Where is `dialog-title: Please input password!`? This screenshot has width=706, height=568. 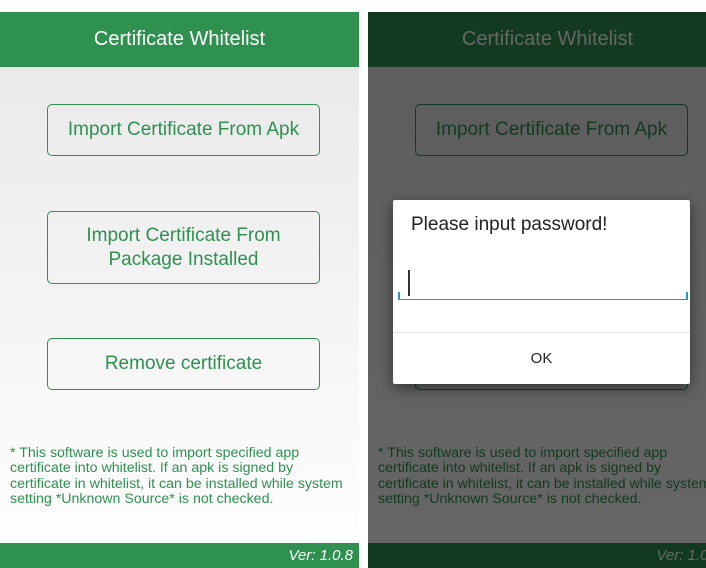
dialog-title: Please input password! is located at coordinates (509, 224).